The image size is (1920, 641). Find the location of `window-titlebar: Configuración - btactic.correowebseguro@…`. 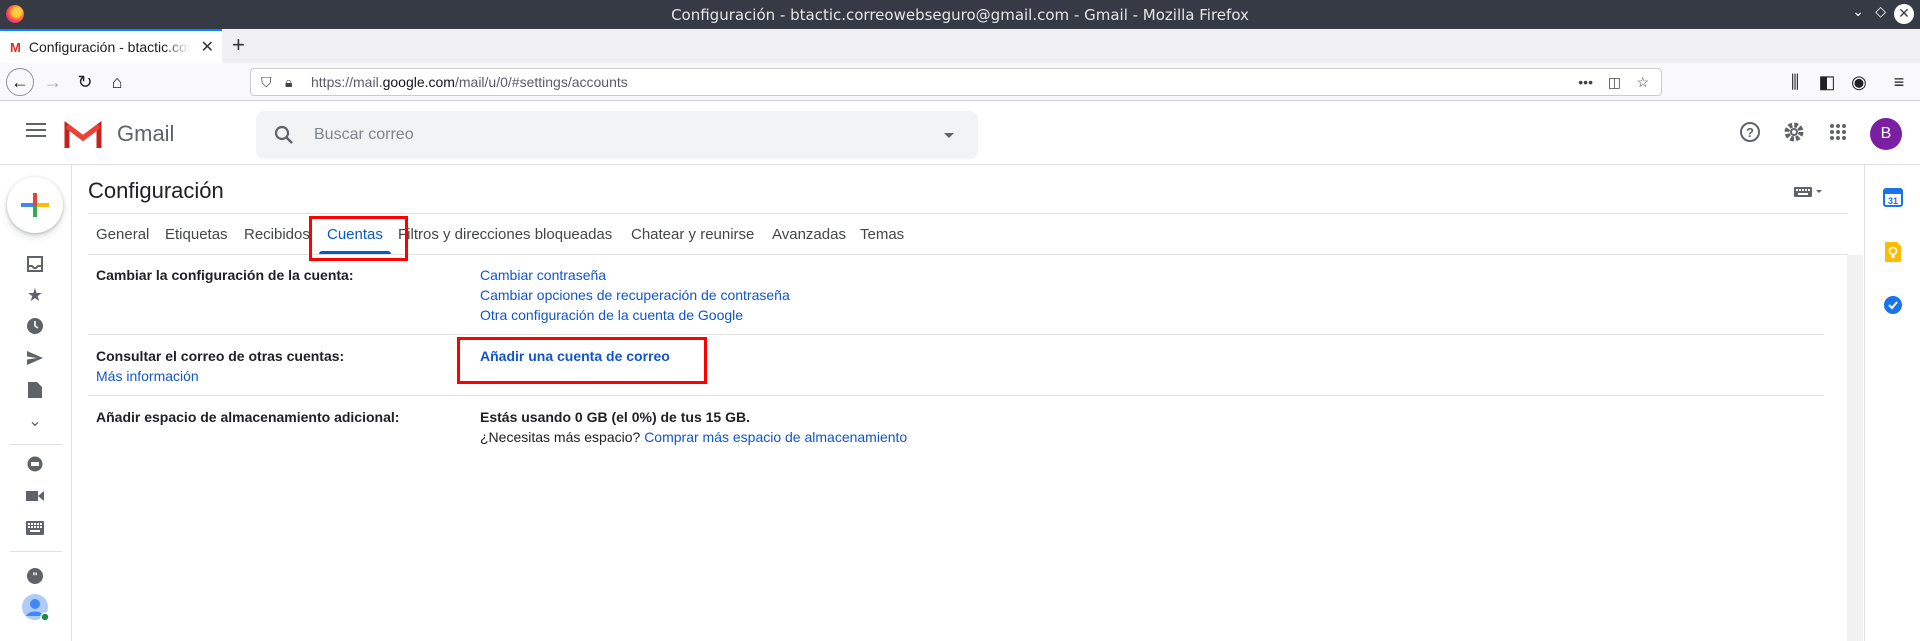

window-titlebar: Configuración - btactic.correowebseguro@… is located at coordinates (960, 14).